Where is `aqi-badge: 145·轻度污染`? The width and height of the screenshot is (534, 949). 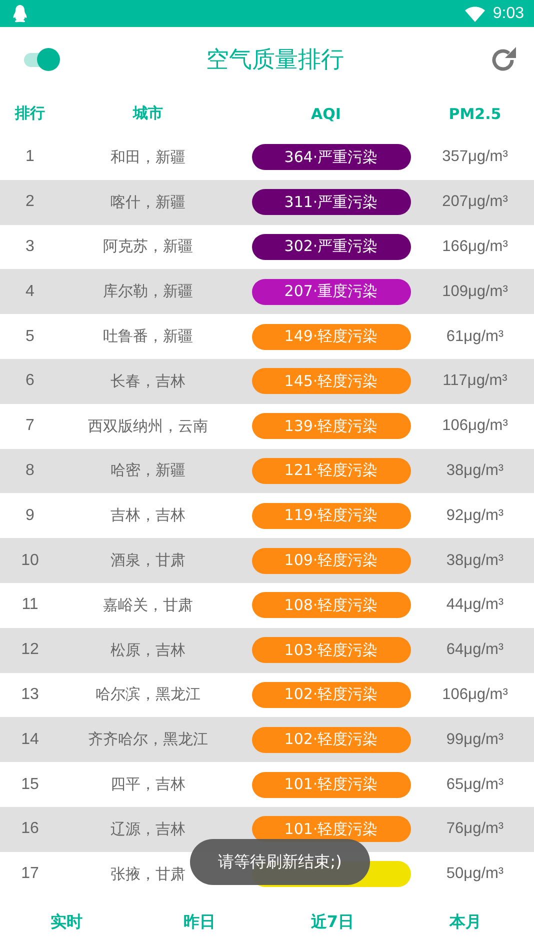 aqi-badge: 145·轻度污染 is located at coordinates (331, 381).